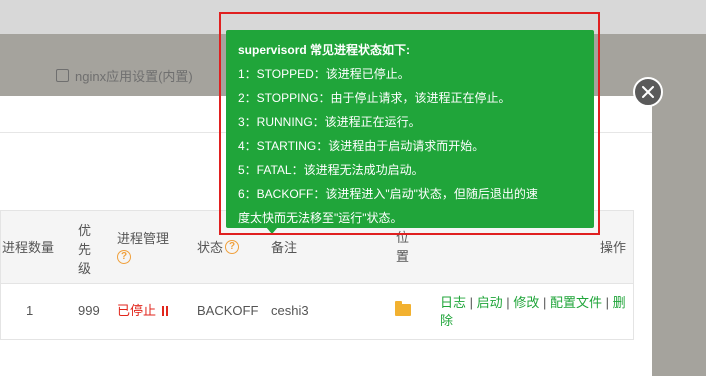  I want to click on log-link: 日志, so click(453, 302).